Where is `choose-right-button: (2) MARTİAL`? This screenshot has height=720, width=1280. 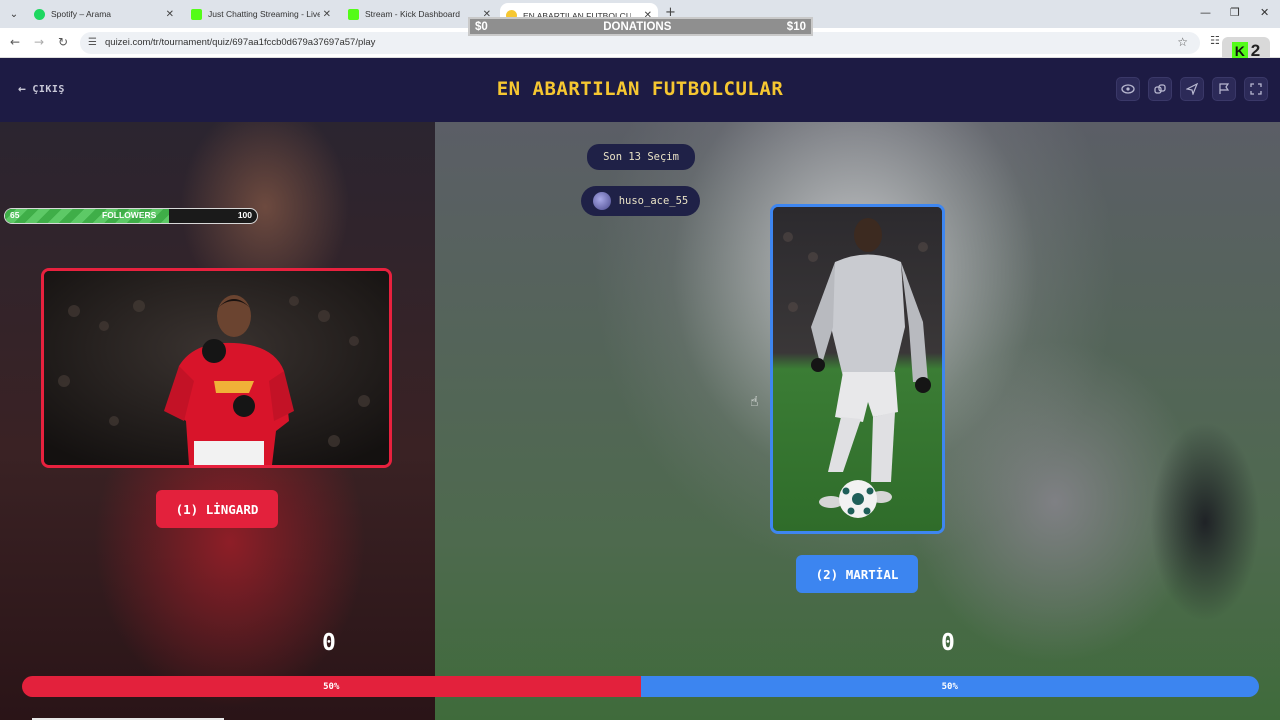
choose-right-button: (2) MARTİAL is located at coordinates (857, 574).